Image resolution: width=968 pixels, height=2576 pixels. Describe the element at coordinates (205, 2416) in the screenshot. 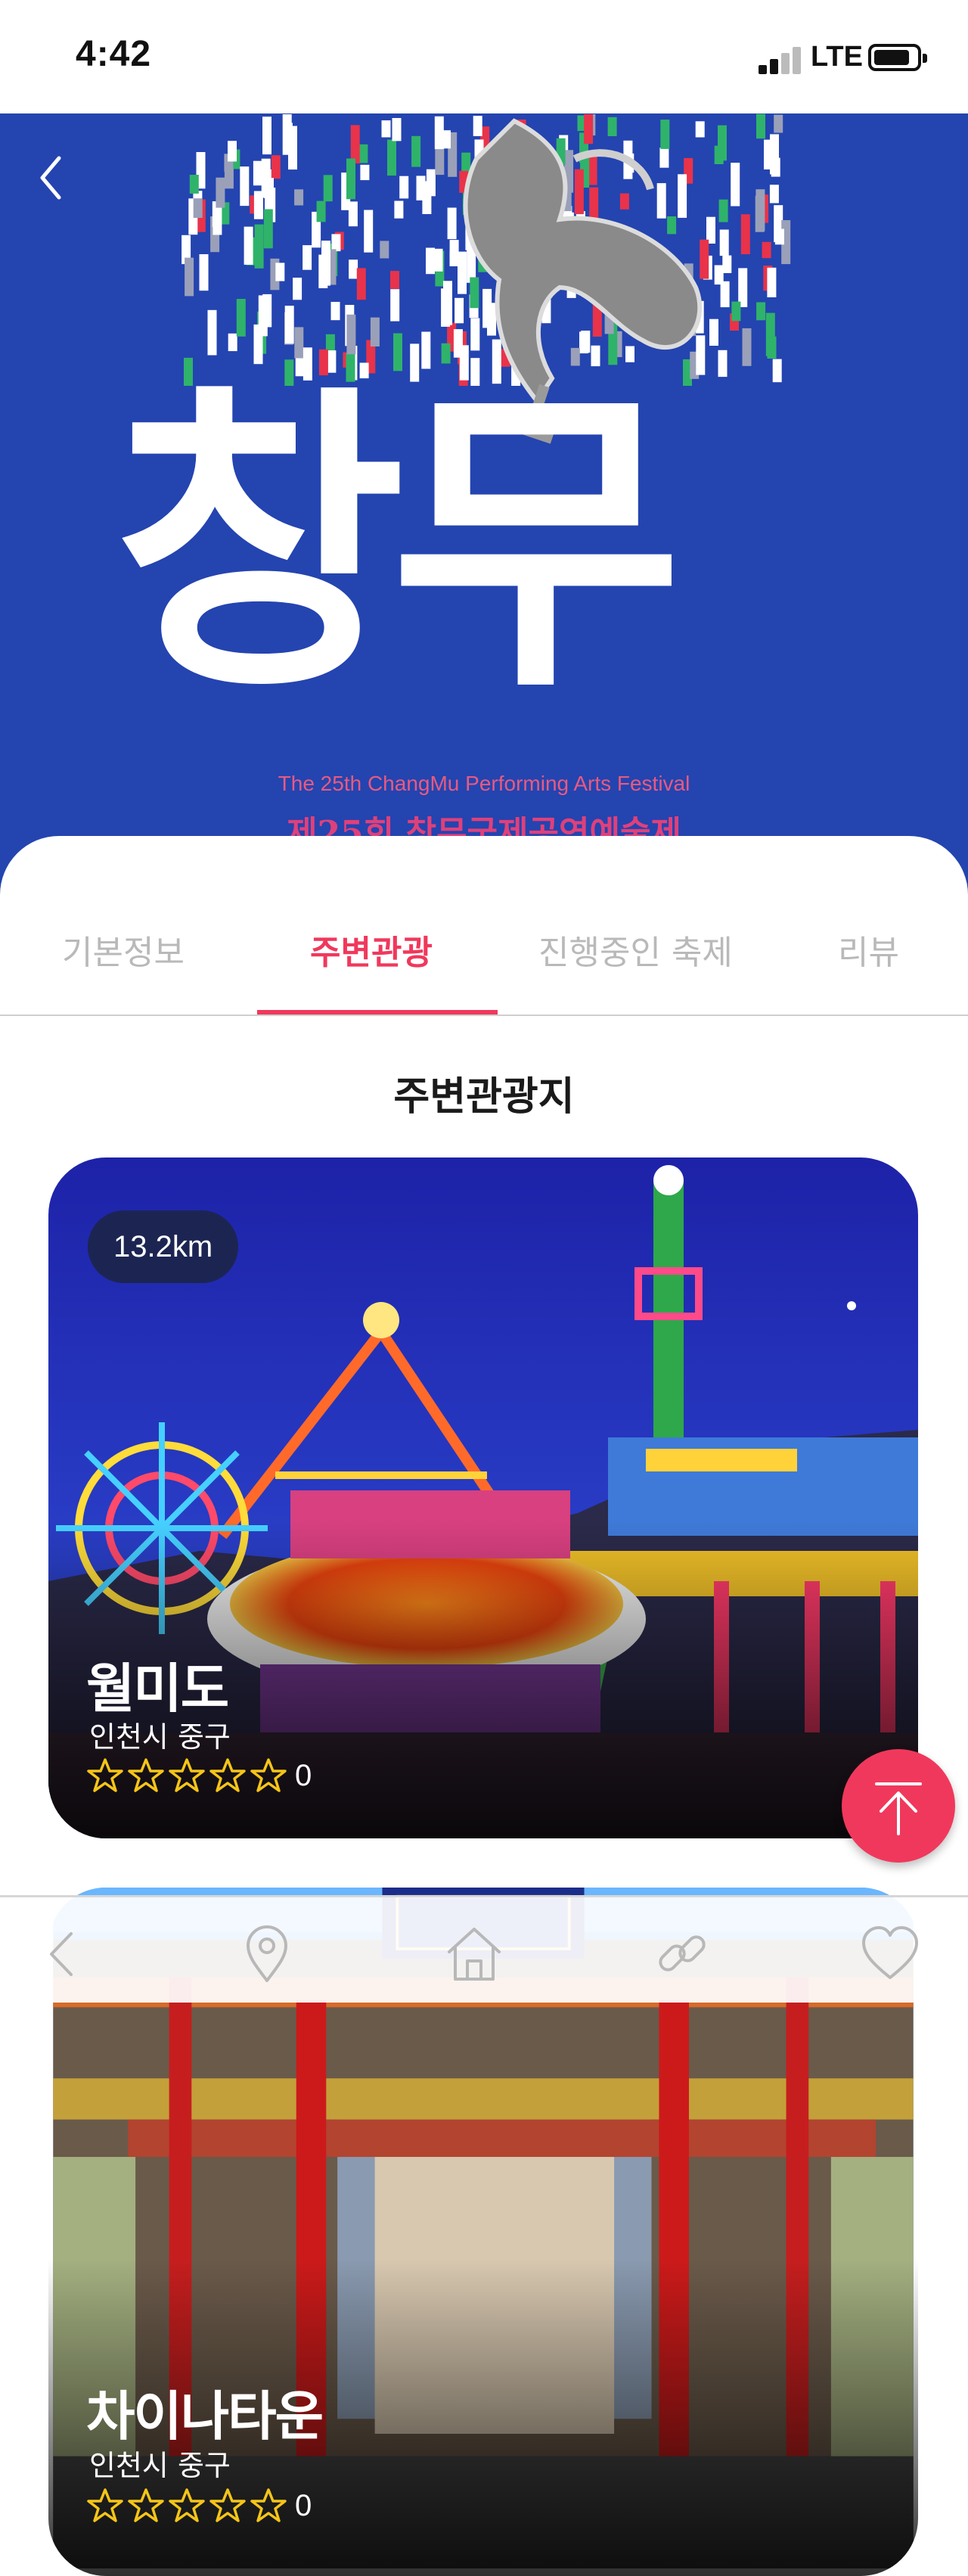

I see `place-name: 차이나타운` at that location.